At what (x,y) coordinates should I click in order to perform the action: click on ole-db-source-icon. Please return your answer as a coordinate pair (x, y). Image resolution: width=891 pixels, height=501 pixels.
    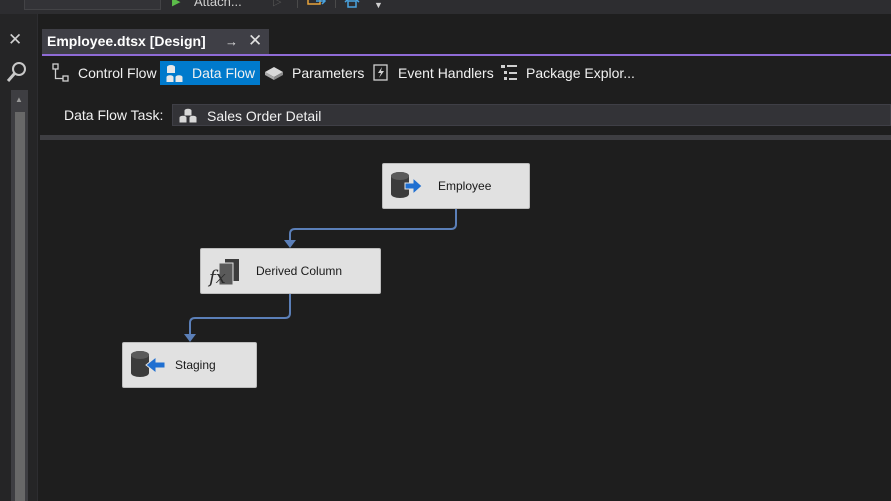
    Looking at the image, I should click on (407, 185).